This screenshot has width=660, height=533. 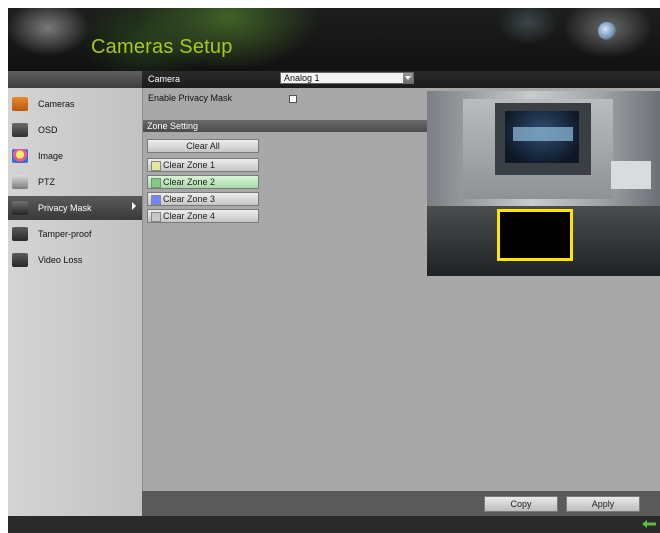 What do you see at coordinates (156, 166) in the screenshot?
I see `zone-1-color-swatch` at bounding box center [156, 166].